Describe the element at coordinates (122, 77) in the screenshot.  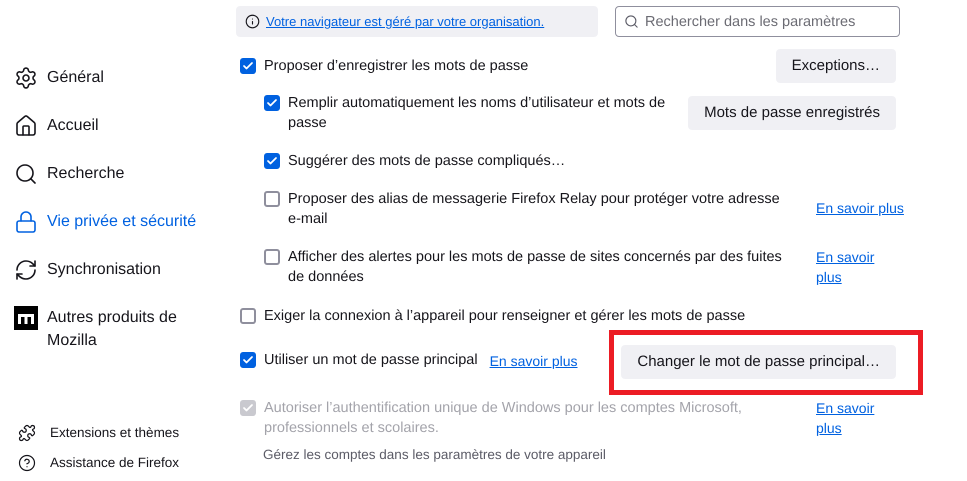
I see `sidebar-item: Général` at that location.